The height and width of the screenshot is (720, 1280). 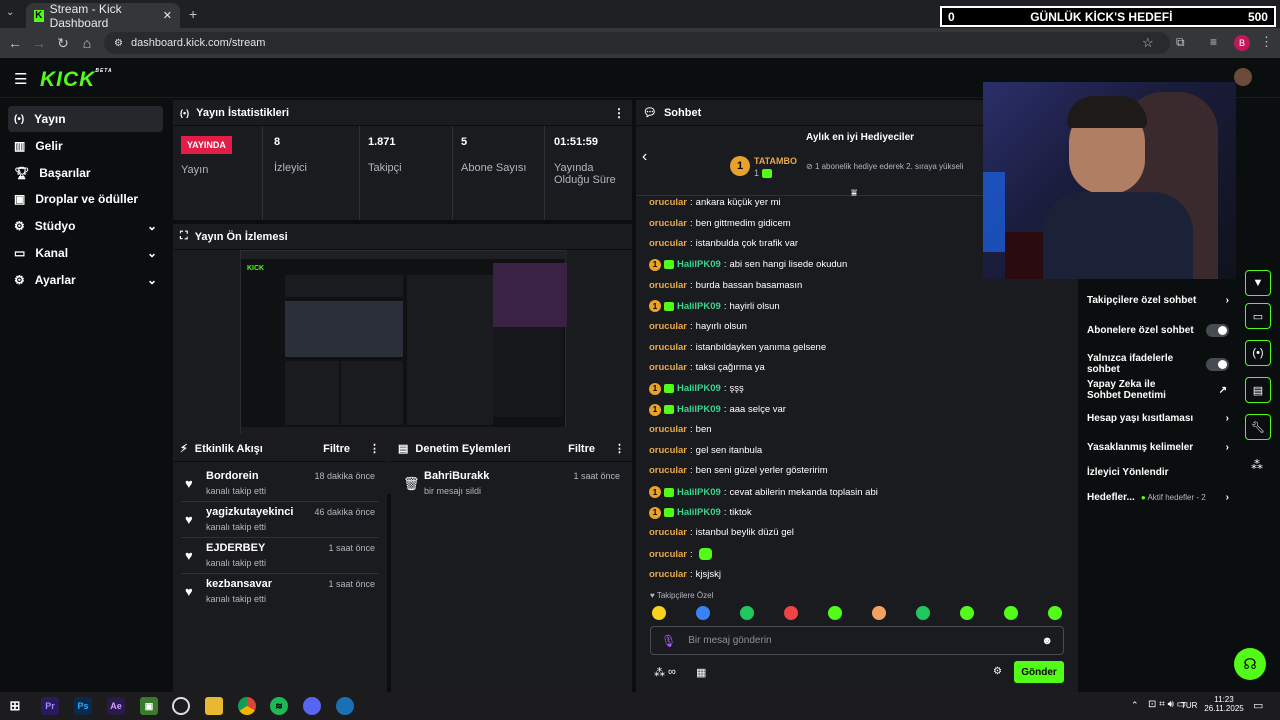 I want to click on sidebar-item-basarilar: 🏆︎ Başarılar, so click(x=85, y=173).